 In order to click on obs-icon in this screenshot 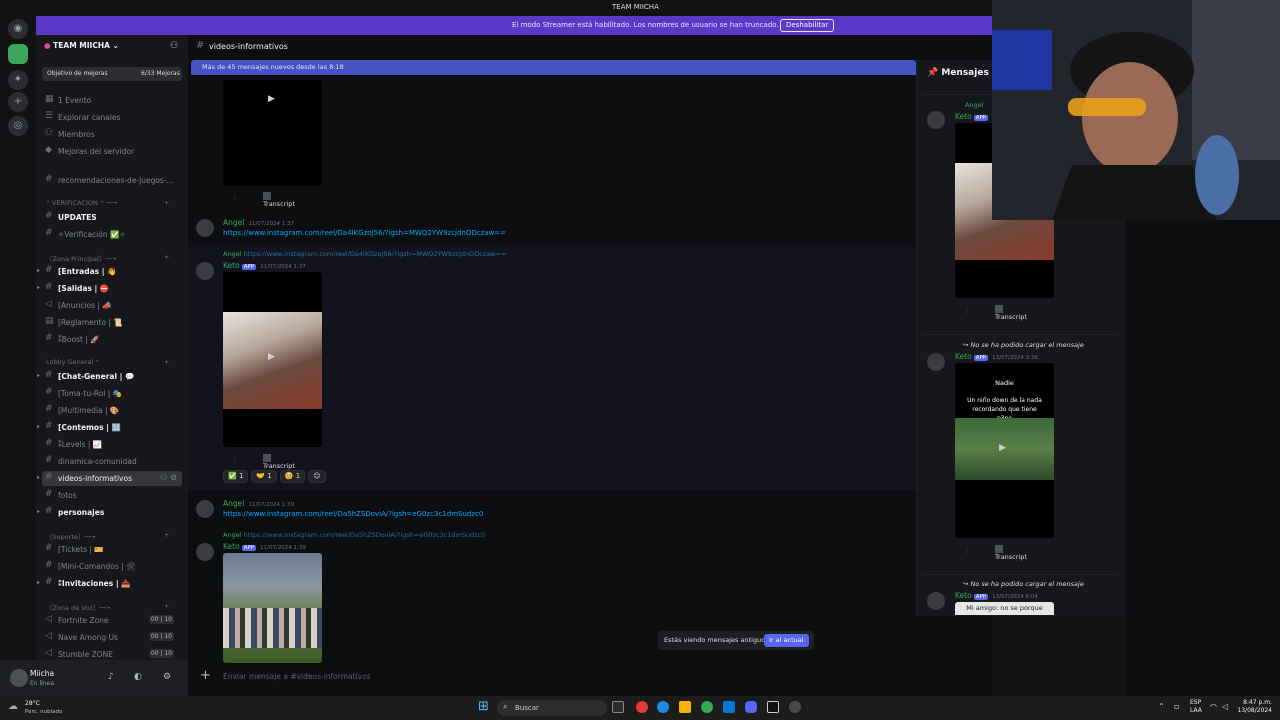, I will do `click(773, 707)`.